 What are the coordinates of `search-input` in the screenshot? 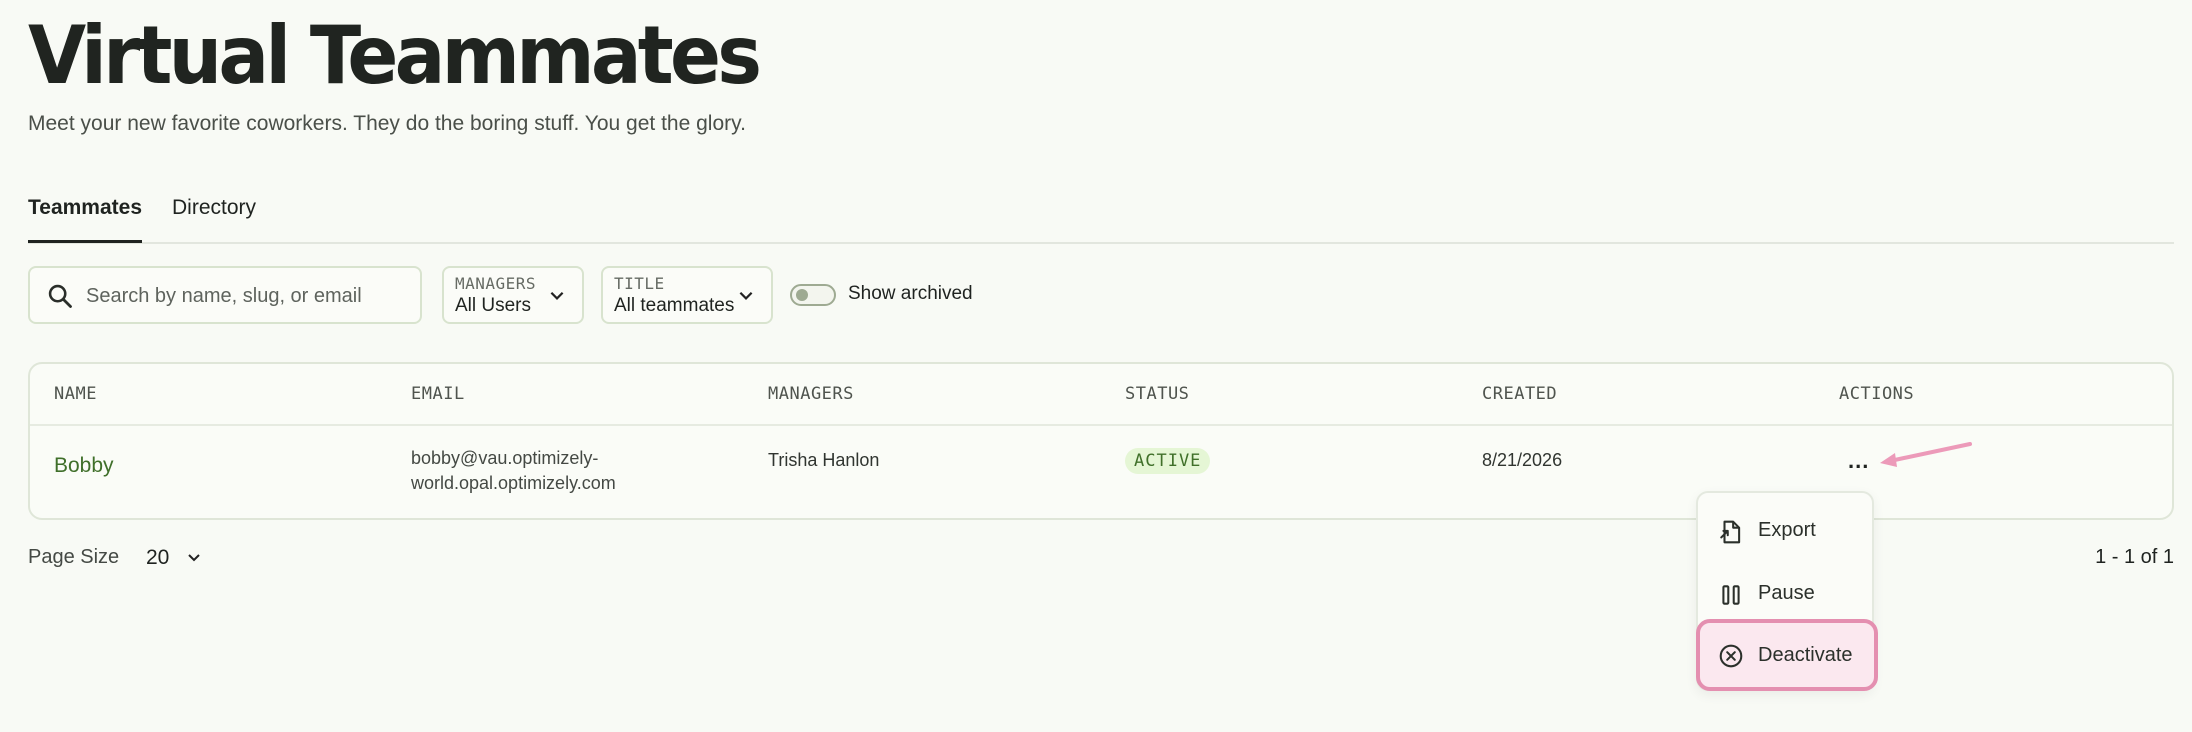 It's located at (246, 296).